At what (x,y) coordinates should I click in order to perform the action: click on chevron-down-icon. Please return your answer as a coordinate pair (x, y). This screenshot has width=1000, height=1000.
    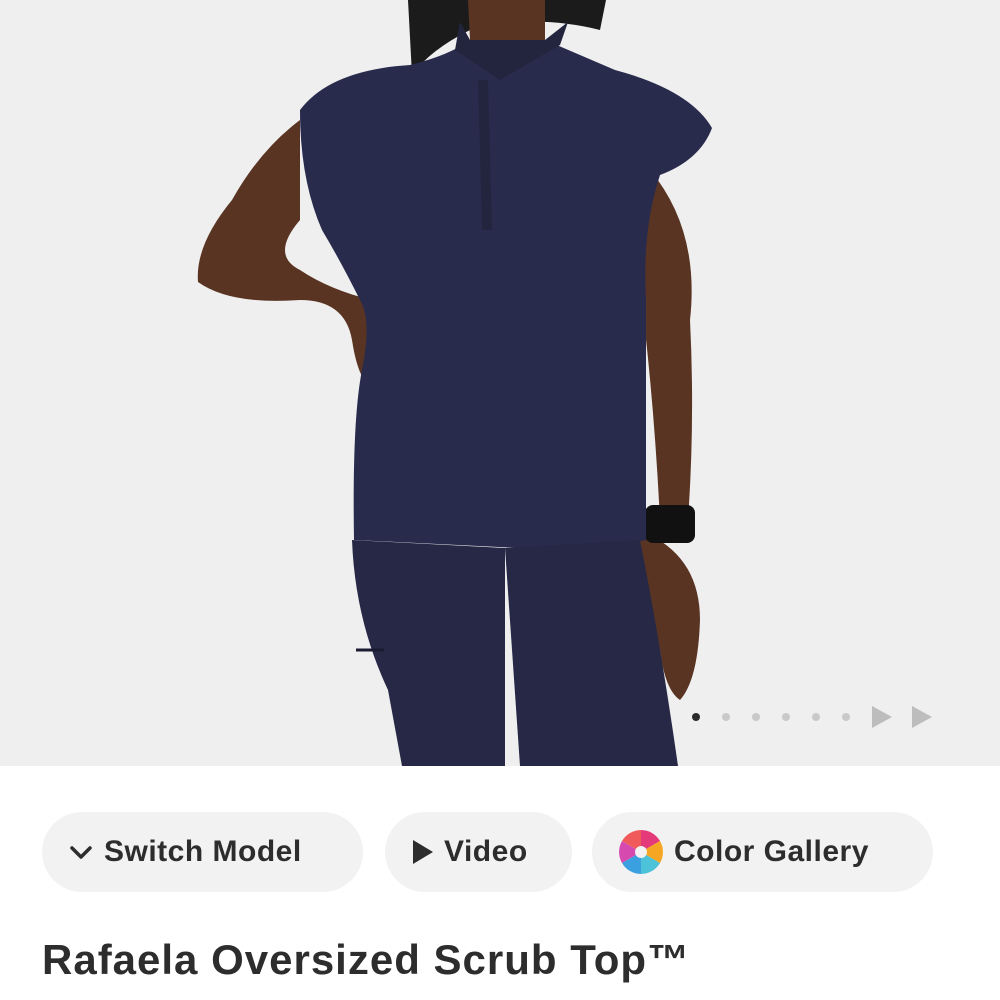
    Looking at the image, I should click on (81, 852).